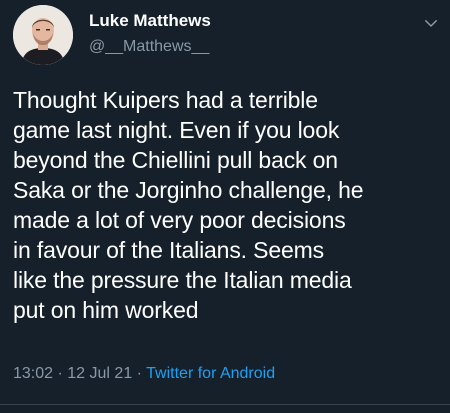  I want to click on profile-photo, so click(43, 35).